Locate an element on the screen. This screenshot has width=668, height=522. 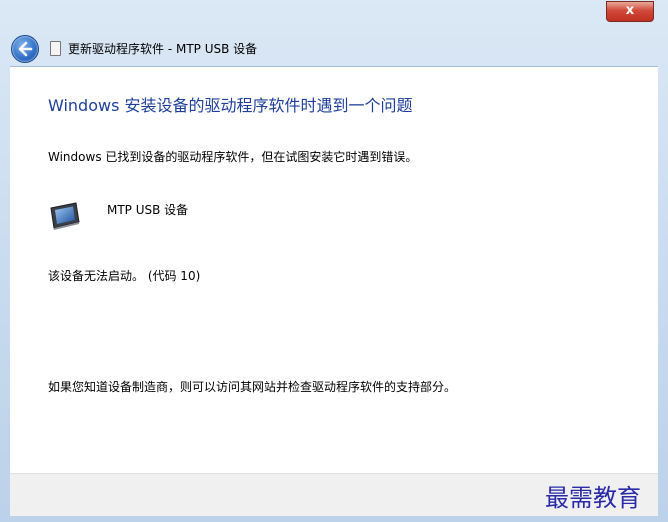
back-button is located at coordinates (25, 49).